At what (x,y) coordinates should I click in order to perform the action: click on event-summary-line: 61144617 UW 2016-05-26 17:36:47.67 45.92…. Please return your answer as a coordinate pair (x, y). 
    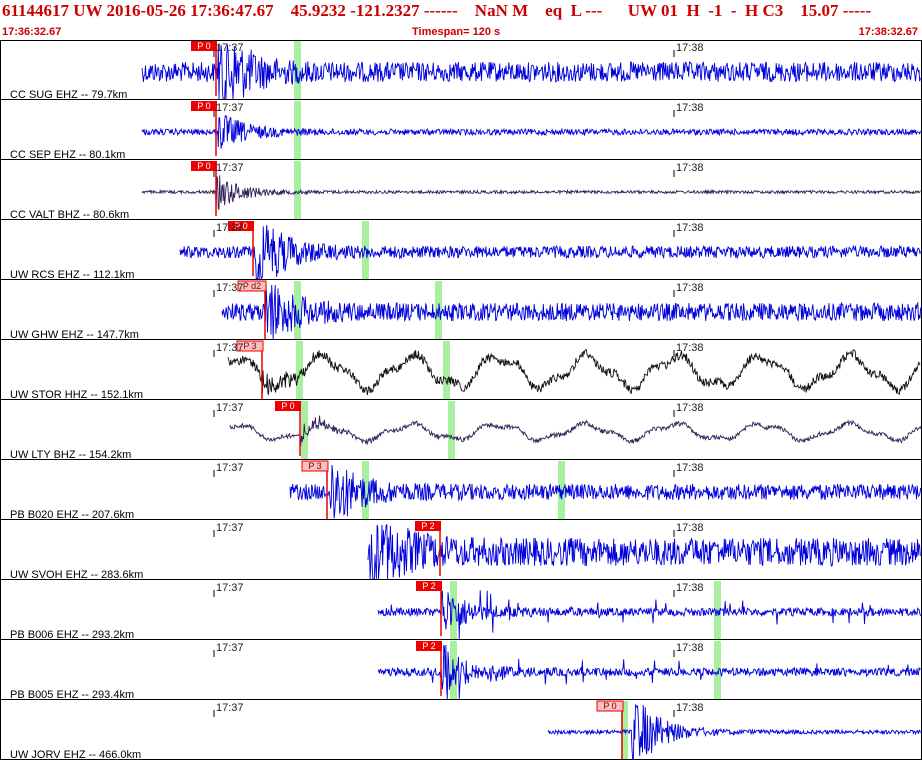
    Looking at the image, I should click on (437, 10).